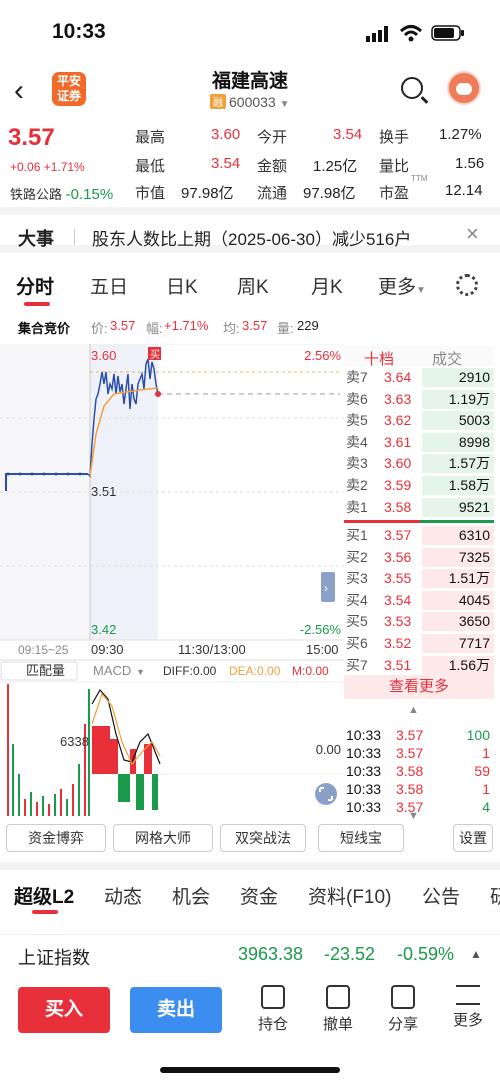  What do you see at coordinates (207, 193) in the screenshot?
I see `mcap-value: 97.98亿` at bounding box center [207, 193].